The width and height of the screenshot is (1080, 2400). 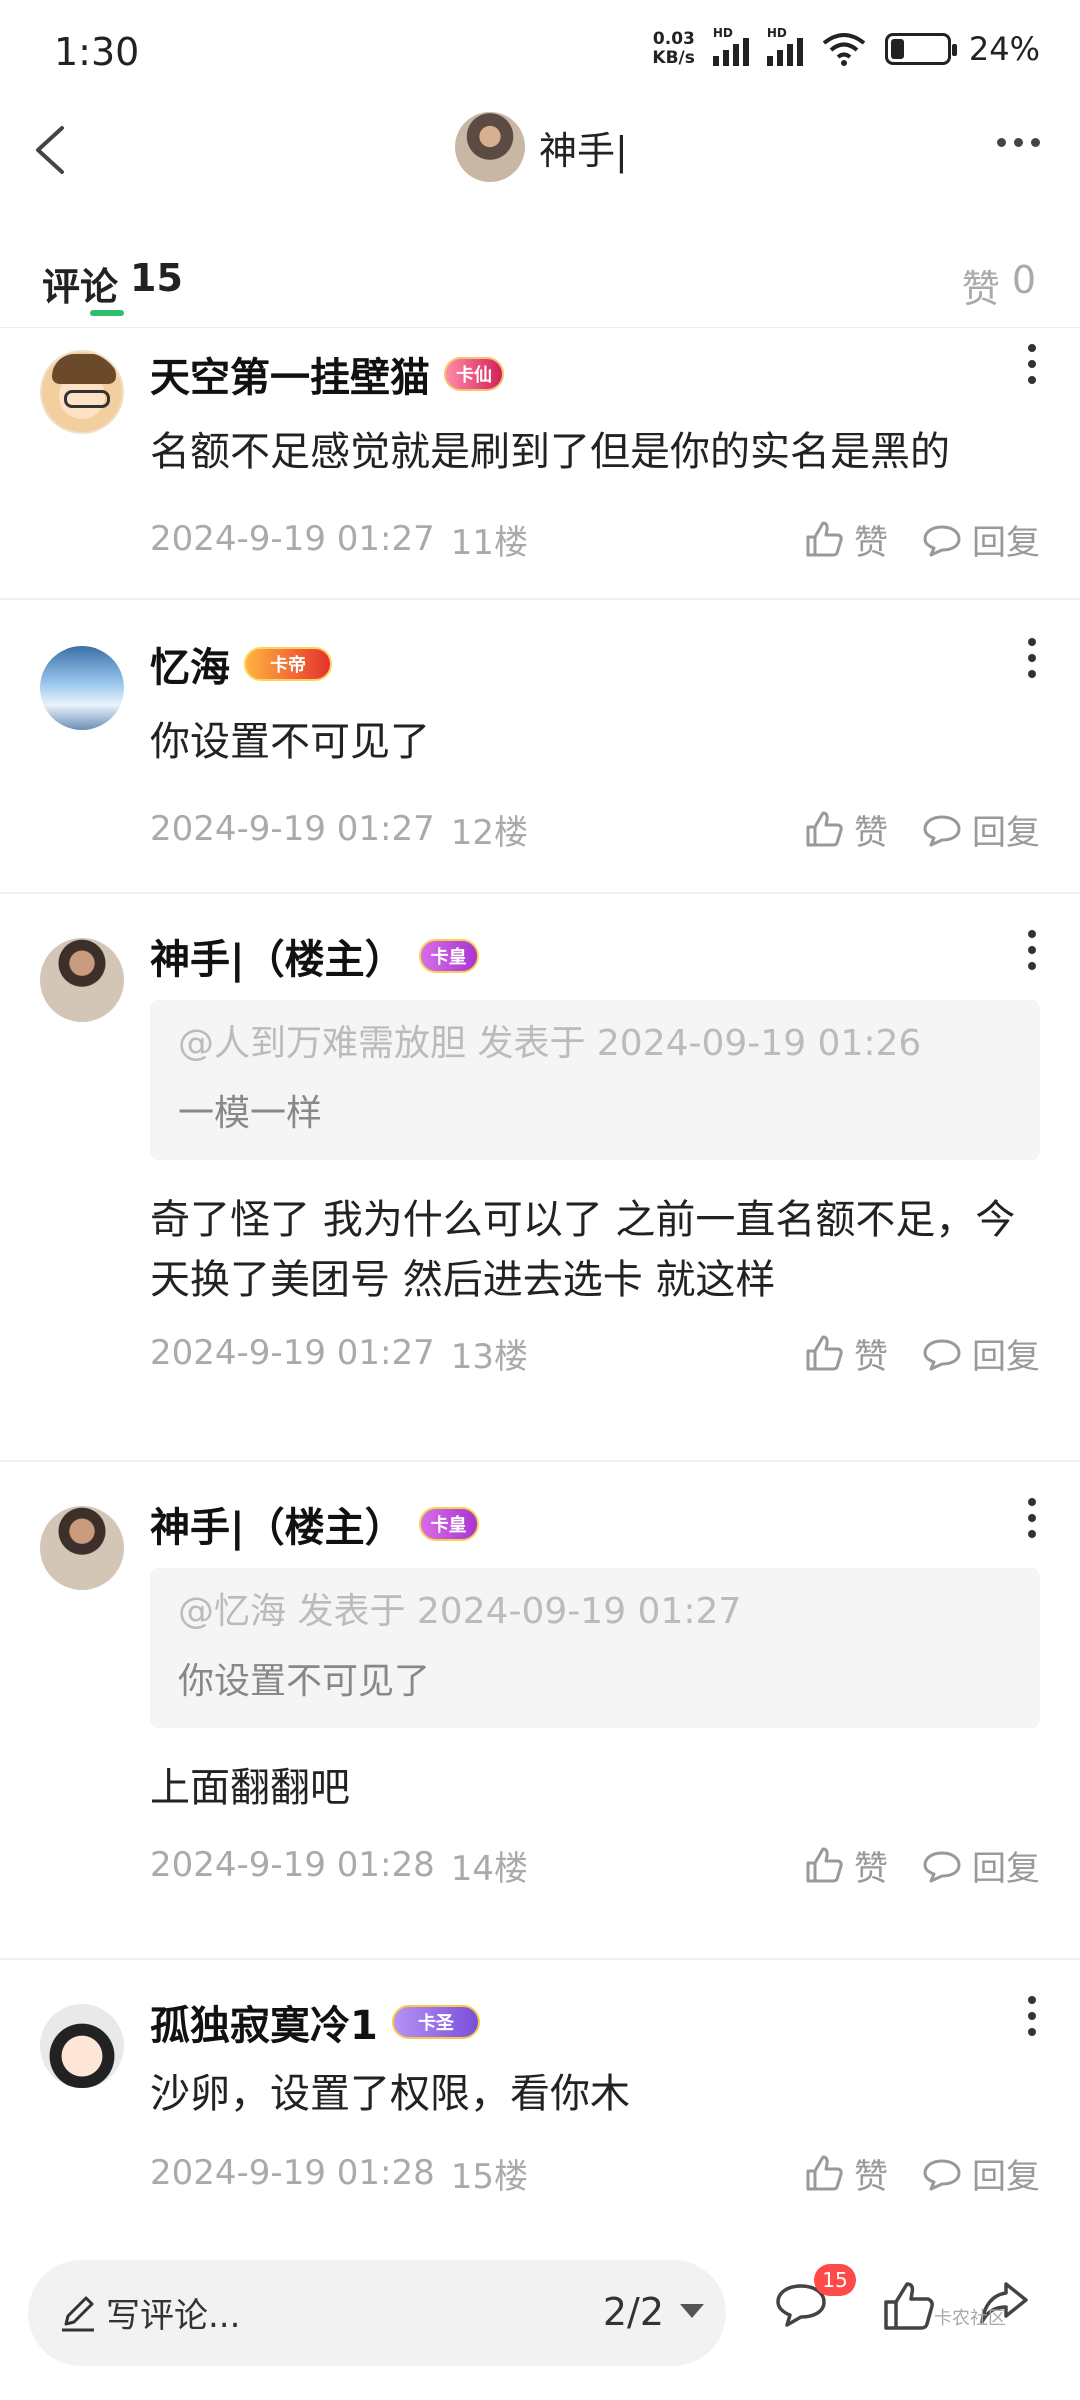 What do you see at coordinates (595, 1648) in the screenshot?
I see `quoted-reply: @忆海 发表于 2024-09-19 01:27 你设置不可见了` at bounding box center [595, 1648].